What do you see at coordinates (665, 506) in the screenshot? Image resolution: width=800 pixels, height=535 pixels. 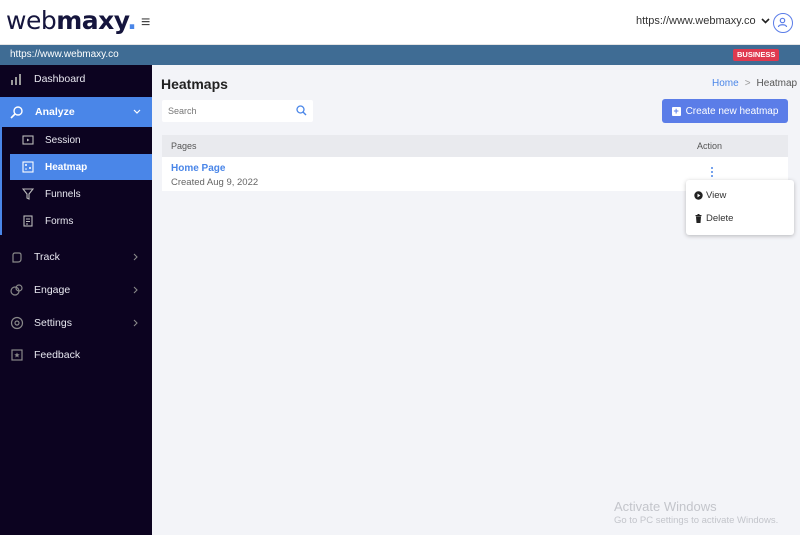 I see `activate-windows-title: Activate Windows` at bounding box center [665, 506].